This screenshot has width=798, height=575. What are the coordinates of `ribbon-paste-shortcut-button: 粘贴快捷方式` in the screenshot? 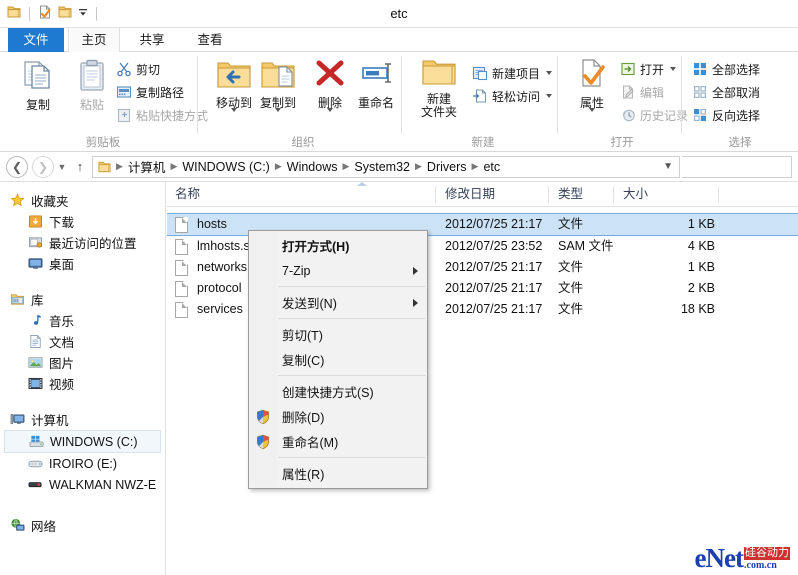 It's located at (162, 115).